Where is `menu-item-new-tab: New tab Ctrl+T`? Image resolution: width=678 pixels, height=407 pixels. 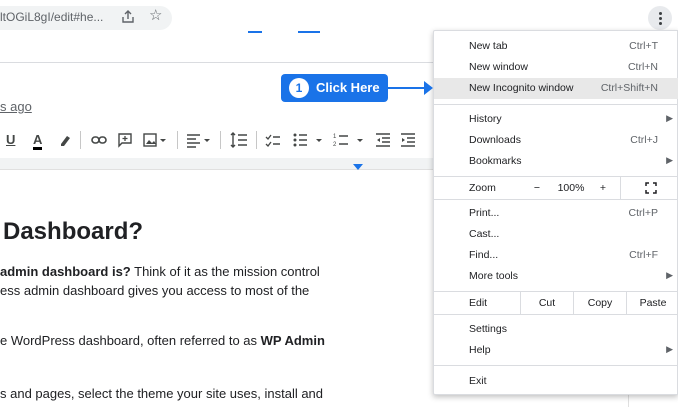 menu-item-new-tab: New tab Ctrl+T is located at coordinates (556, 46).